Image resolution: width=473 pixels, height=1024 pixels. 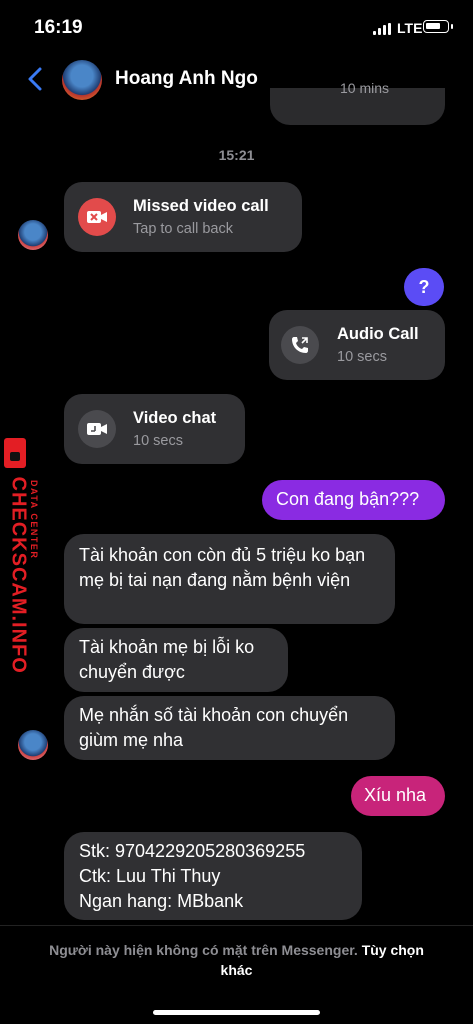 I want to click on video-camera-icon, so click(x=97, y=429).